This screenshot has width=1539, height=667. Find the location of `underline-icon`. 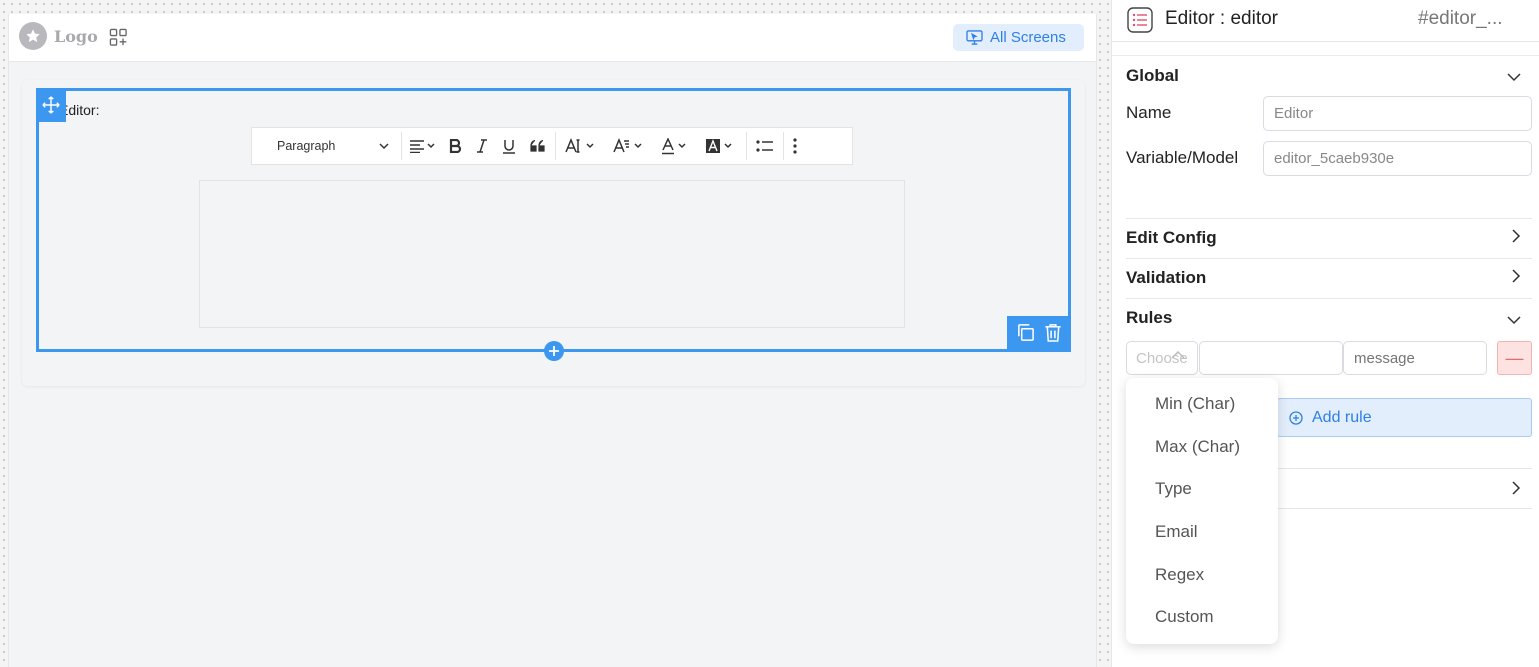

underline-icon is located at coordinates (509, 146).